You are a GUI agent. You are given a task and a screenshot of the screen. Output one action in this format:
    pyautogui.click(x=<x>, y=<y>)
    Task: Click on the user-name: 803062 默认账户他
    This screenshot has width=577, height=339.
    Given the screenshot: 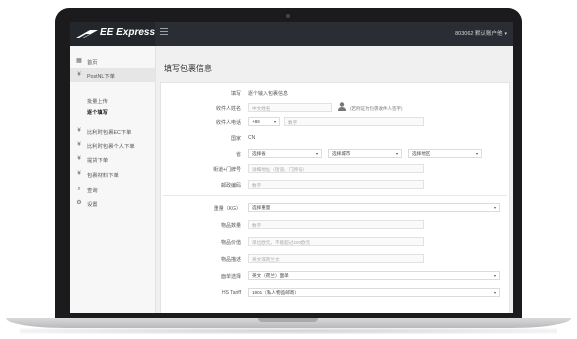 What is the action you would take?
    pyautogui.click(x=479, y=34)
    